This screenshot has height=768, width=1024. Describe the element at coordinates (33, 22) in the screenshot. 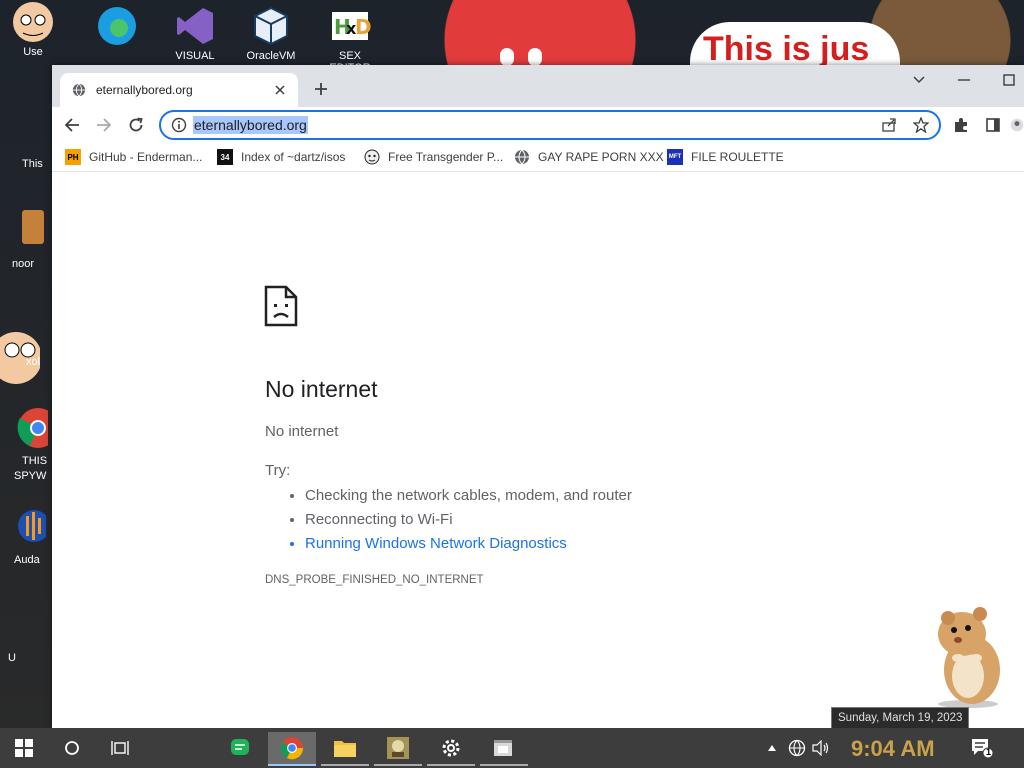

I see `cartoon-face-icon` at that location.